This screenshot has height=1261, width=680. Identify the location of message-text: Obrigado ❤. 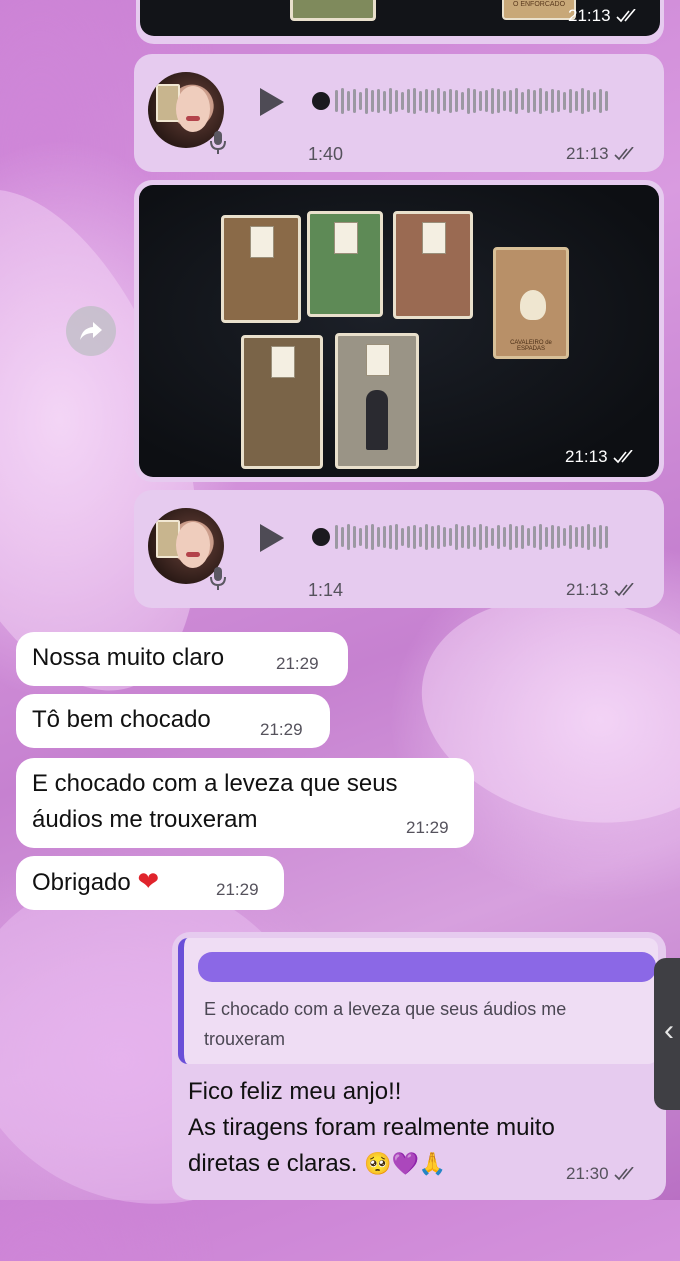
(96, 882).